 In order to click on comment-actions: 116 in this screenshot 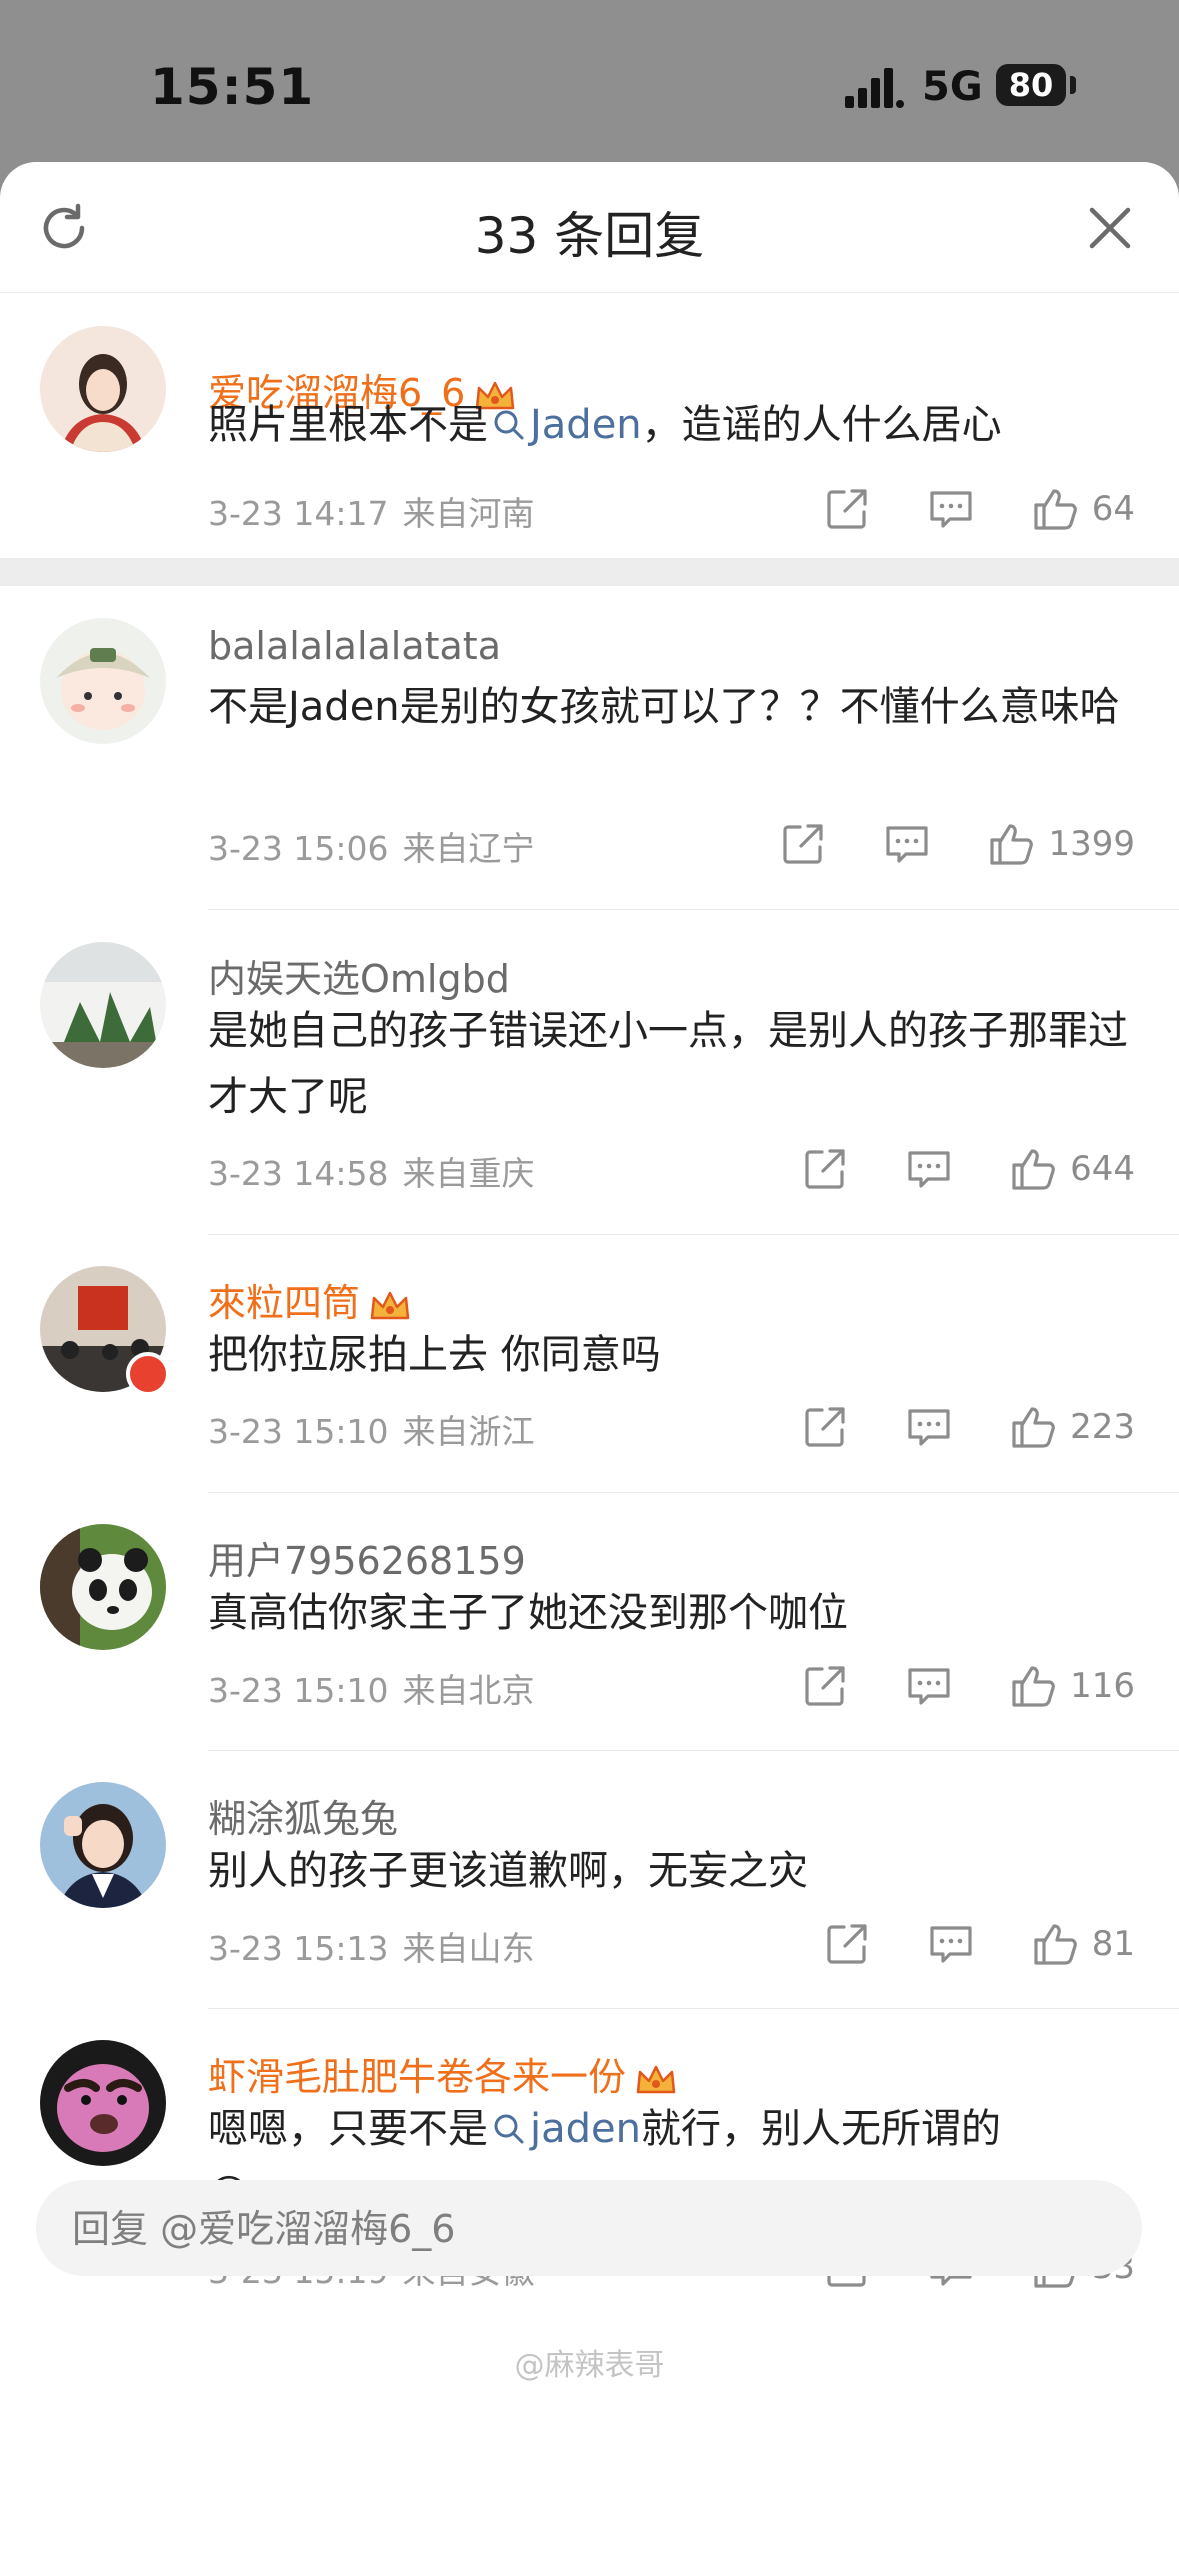, I will do `click(939, 1686)`.